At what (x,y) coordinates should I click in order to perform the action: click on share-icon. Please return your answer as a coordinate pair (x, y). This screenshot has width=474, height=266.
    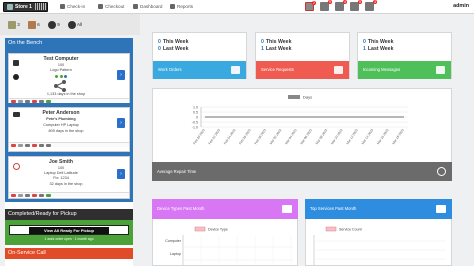
    Looking at the image, I should click on (60, 86).